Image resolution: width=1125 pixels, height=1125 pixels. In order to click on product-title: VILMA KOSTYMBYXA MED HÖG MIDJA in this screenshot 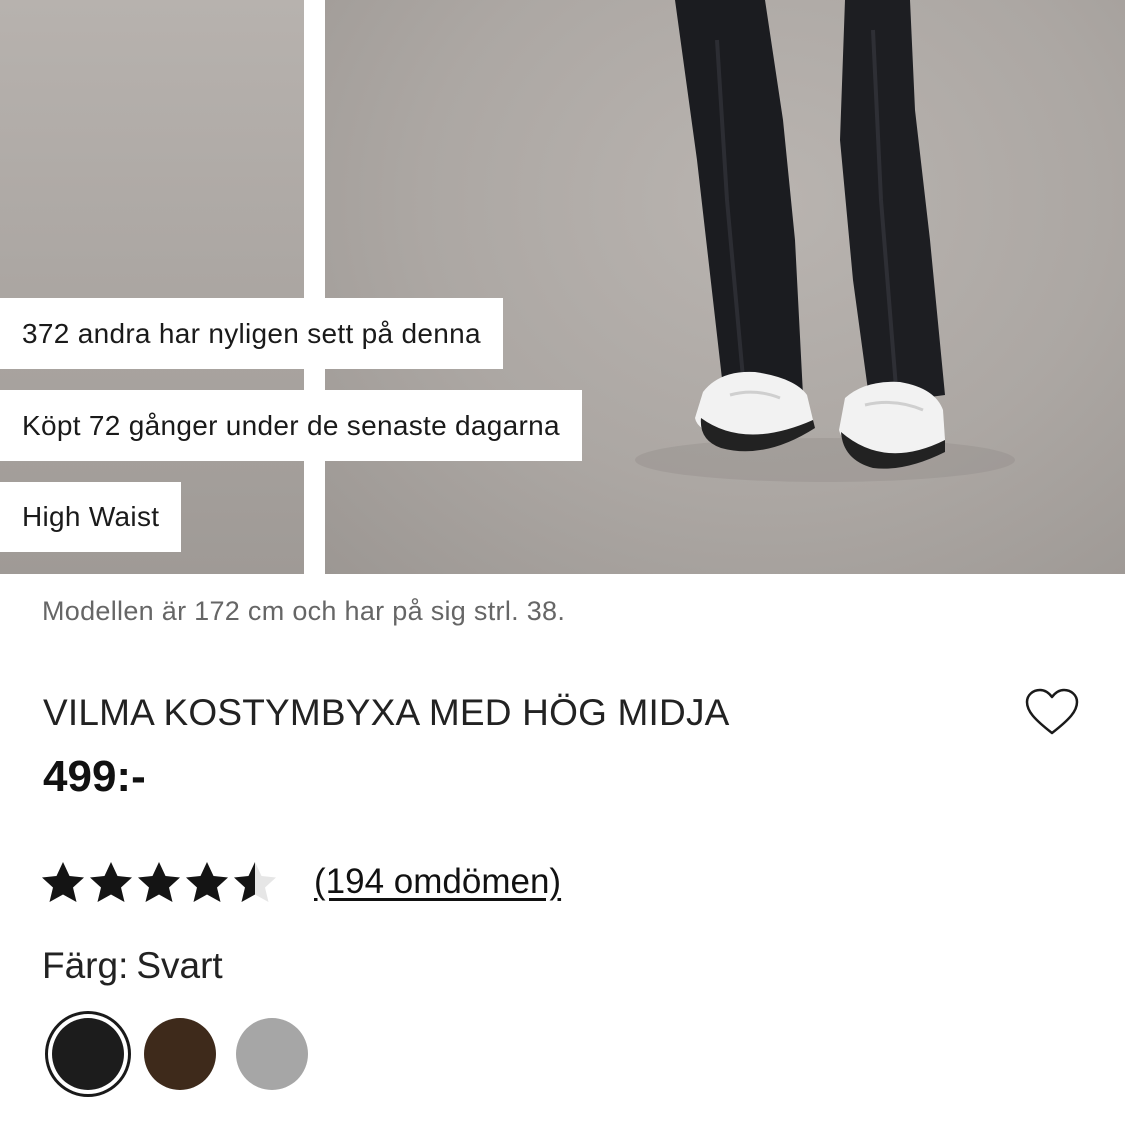, I will do `click(386, 712)`.